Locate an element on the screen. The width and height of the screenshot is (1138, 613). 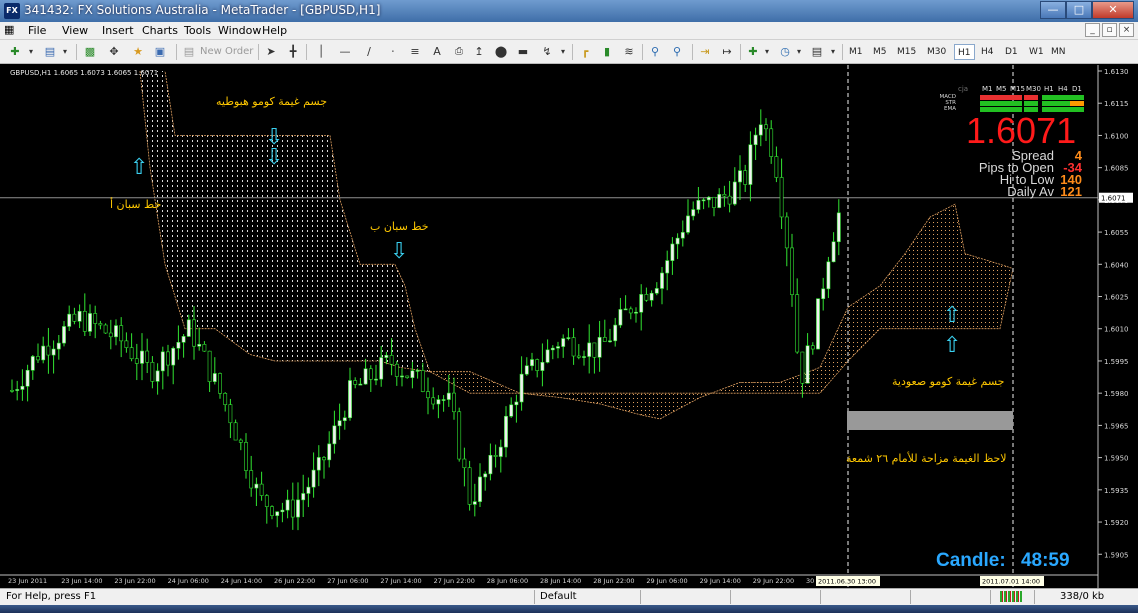
y-tick-label: 1.5995 is located at coordinates (1116, 362).